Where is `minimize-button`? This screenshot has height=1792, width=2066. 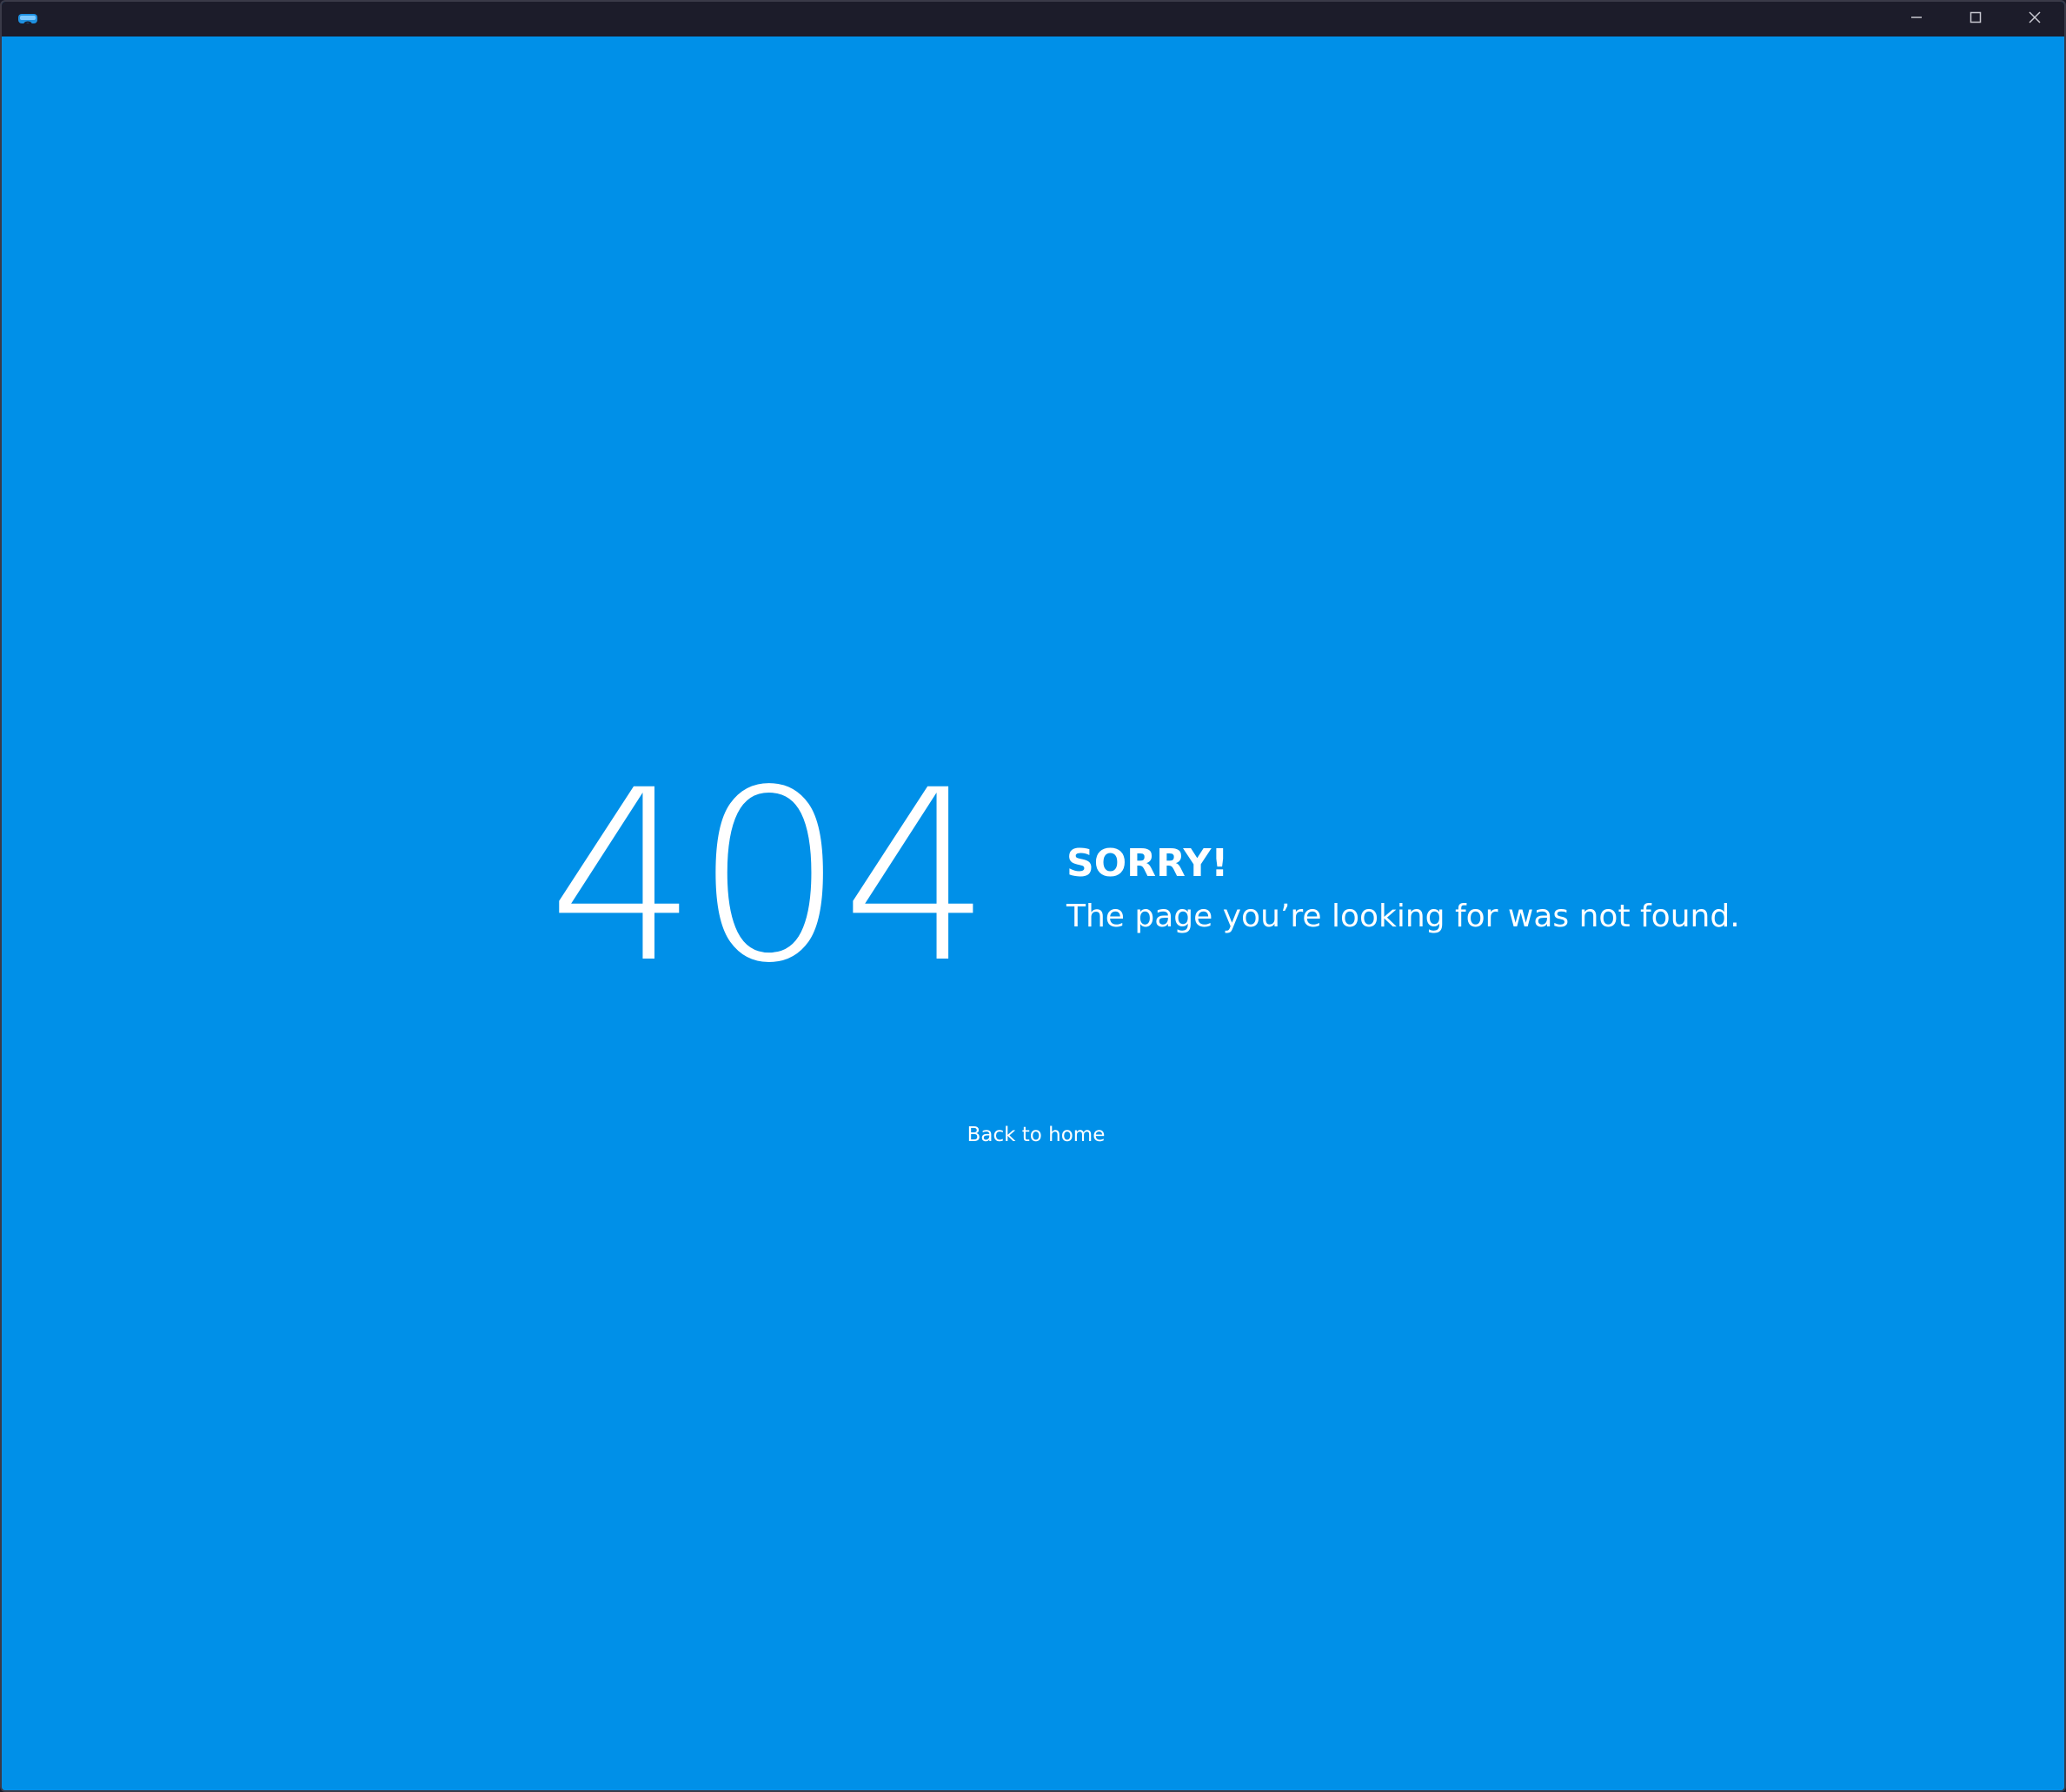 minimize-button is located at coordinates (1916, 19).